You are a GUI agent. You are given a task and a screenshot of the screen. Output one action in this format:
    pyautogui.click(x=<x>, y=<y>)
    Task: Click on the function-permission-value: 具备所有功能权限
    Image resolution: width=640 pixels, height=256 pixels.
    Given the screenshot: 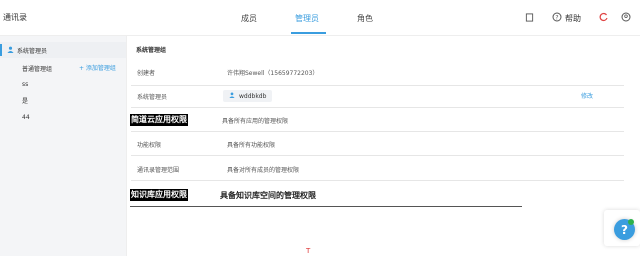 What is the action you would take?
    pyautogui.click(x=251, y=145)
    